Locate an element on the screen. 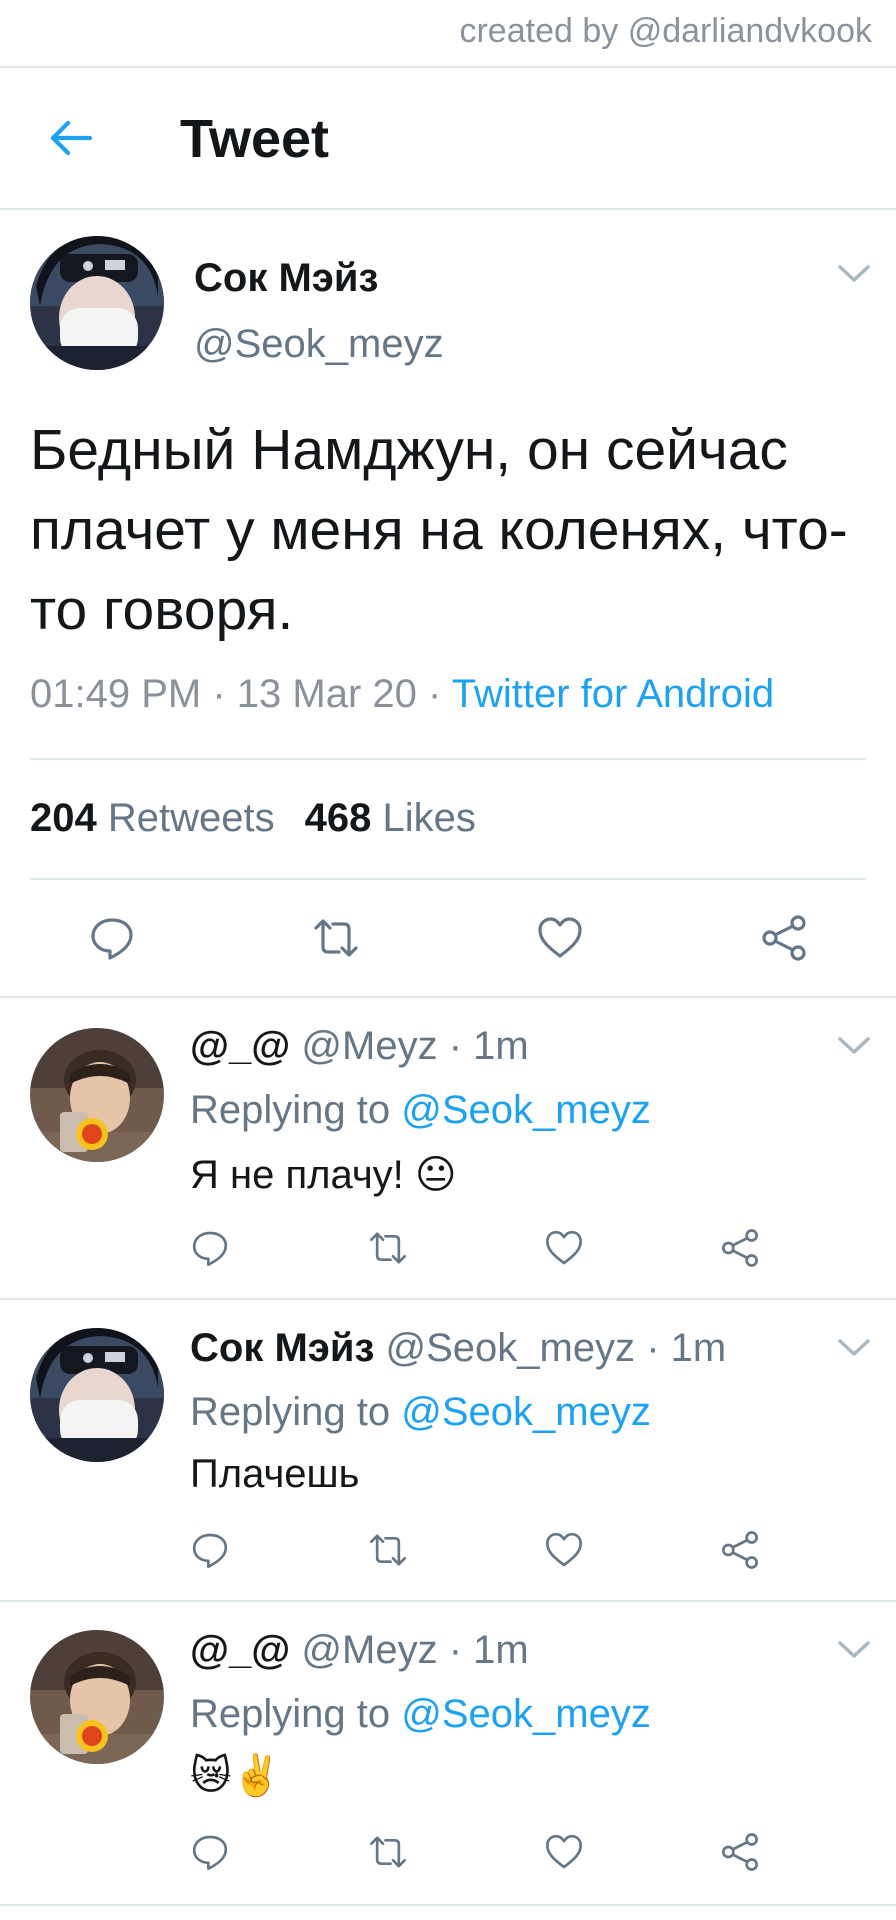 The width and height of the screenshot is (896, 1920). likes-count: 468 is located at coordinates (338, 818).